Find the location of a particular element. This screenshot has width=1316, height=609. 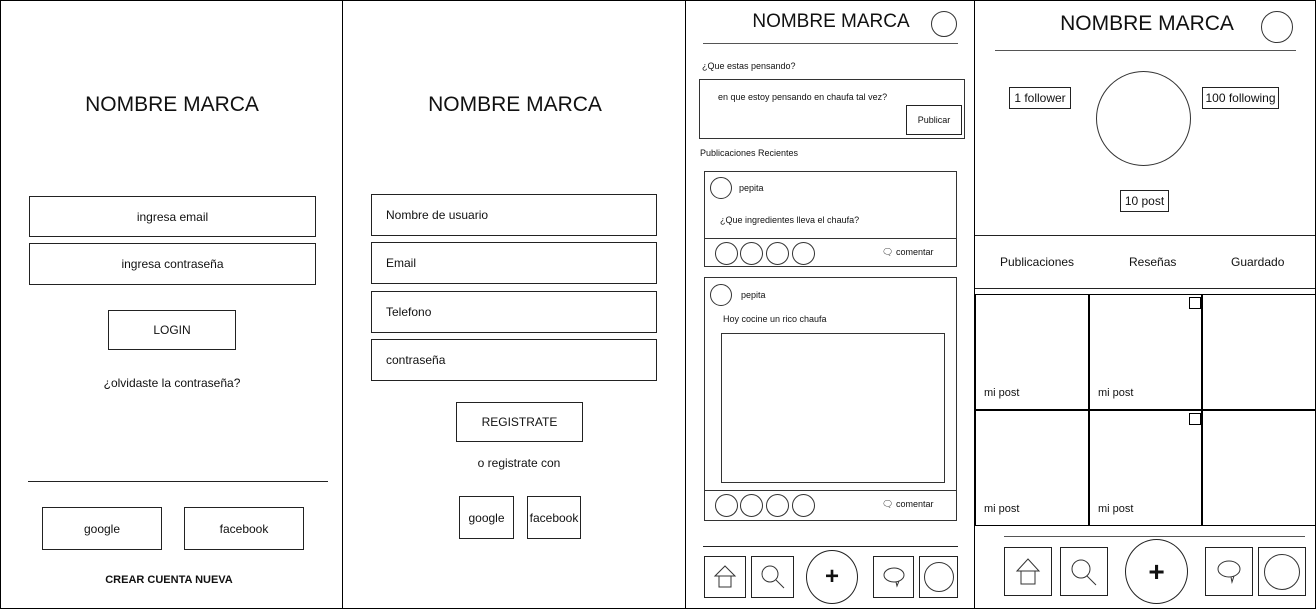

post-text: ¿Que ingredientes lleva el chaufa? is located at coordinates (790, 220).